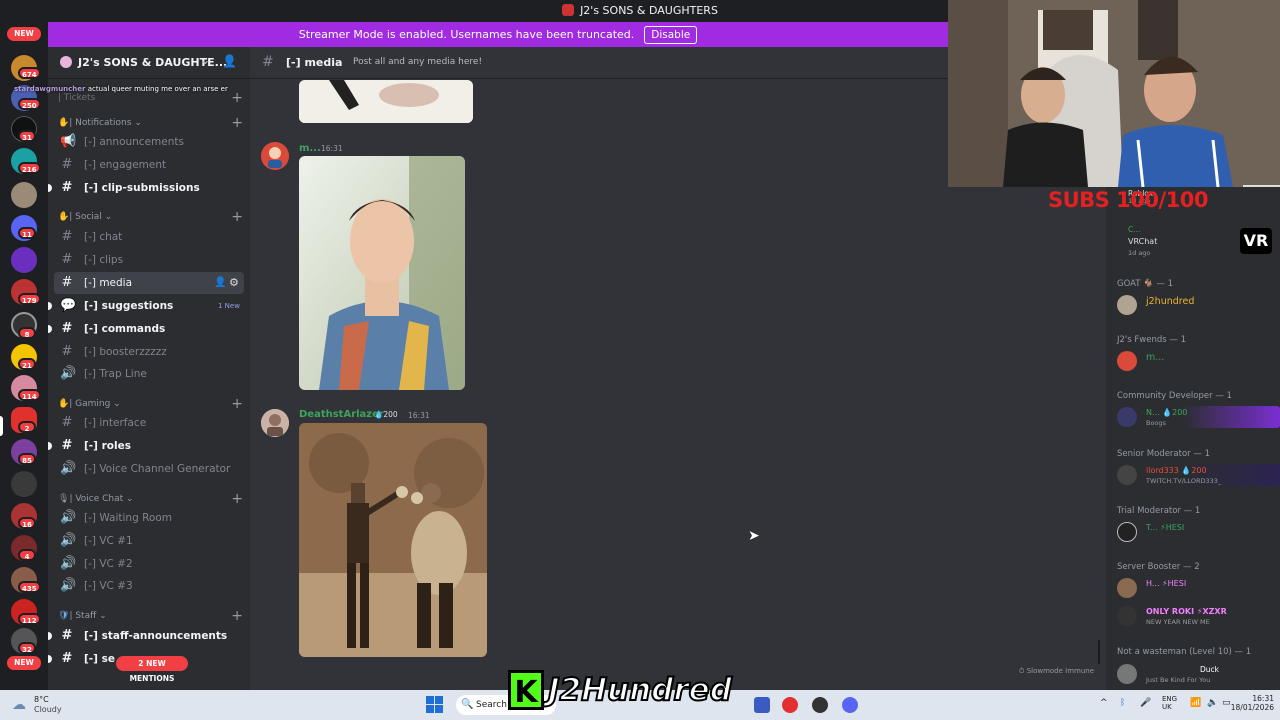 The image size is (1280, 720). What do you see at coordinates (149, 586) in the screenshot?
I see `channel-vc3: 🔊 [-] VC #3` at bounding box center [149, 586].